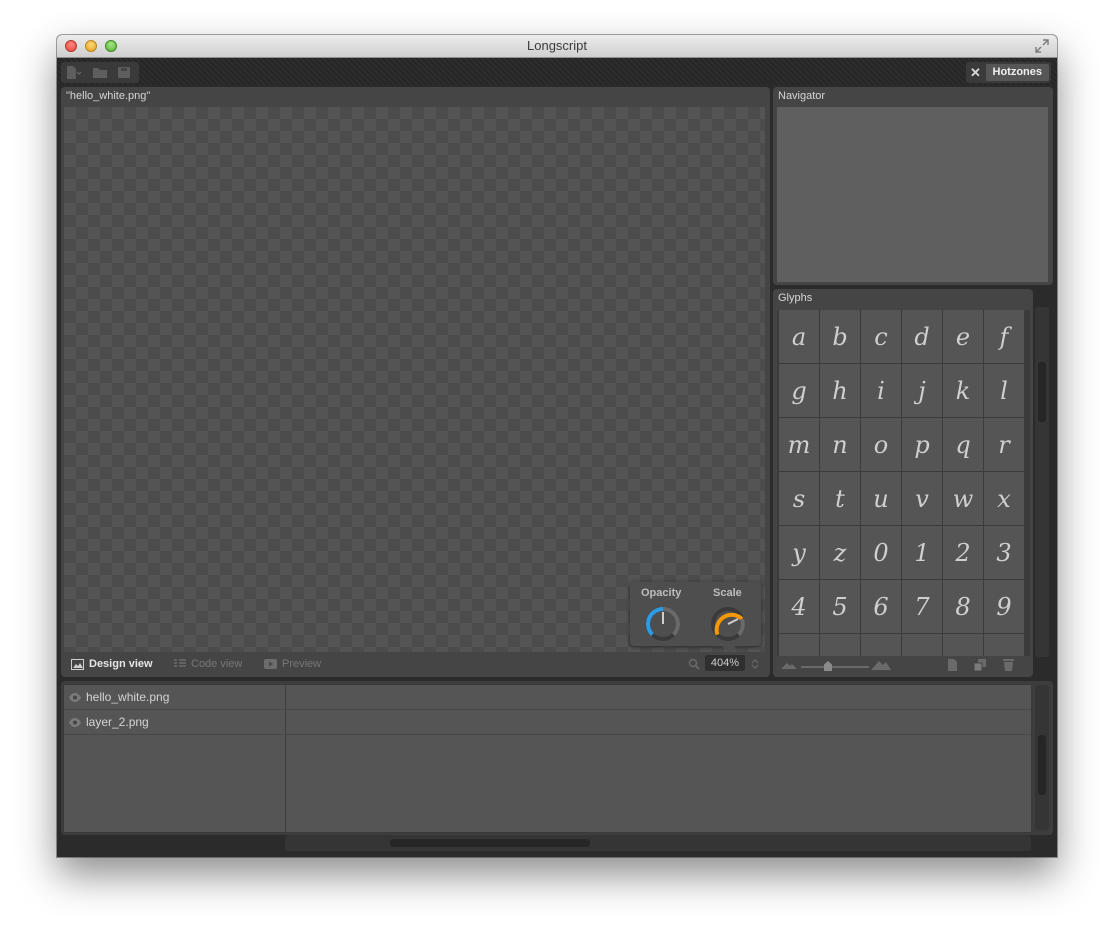  I want to click on glyph-cell: q, so click(963, 444).